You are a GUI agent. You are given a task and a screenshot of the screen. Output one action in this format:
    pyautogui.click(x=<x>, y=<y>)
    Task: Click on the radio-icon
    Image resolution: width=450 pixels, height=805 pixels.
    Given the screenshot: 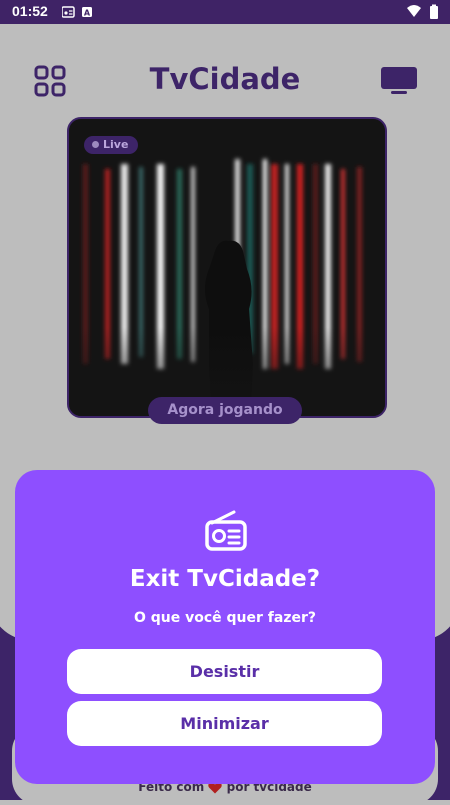 What is the action you would take?
    pyautogui.click(x=226, y=530)
    